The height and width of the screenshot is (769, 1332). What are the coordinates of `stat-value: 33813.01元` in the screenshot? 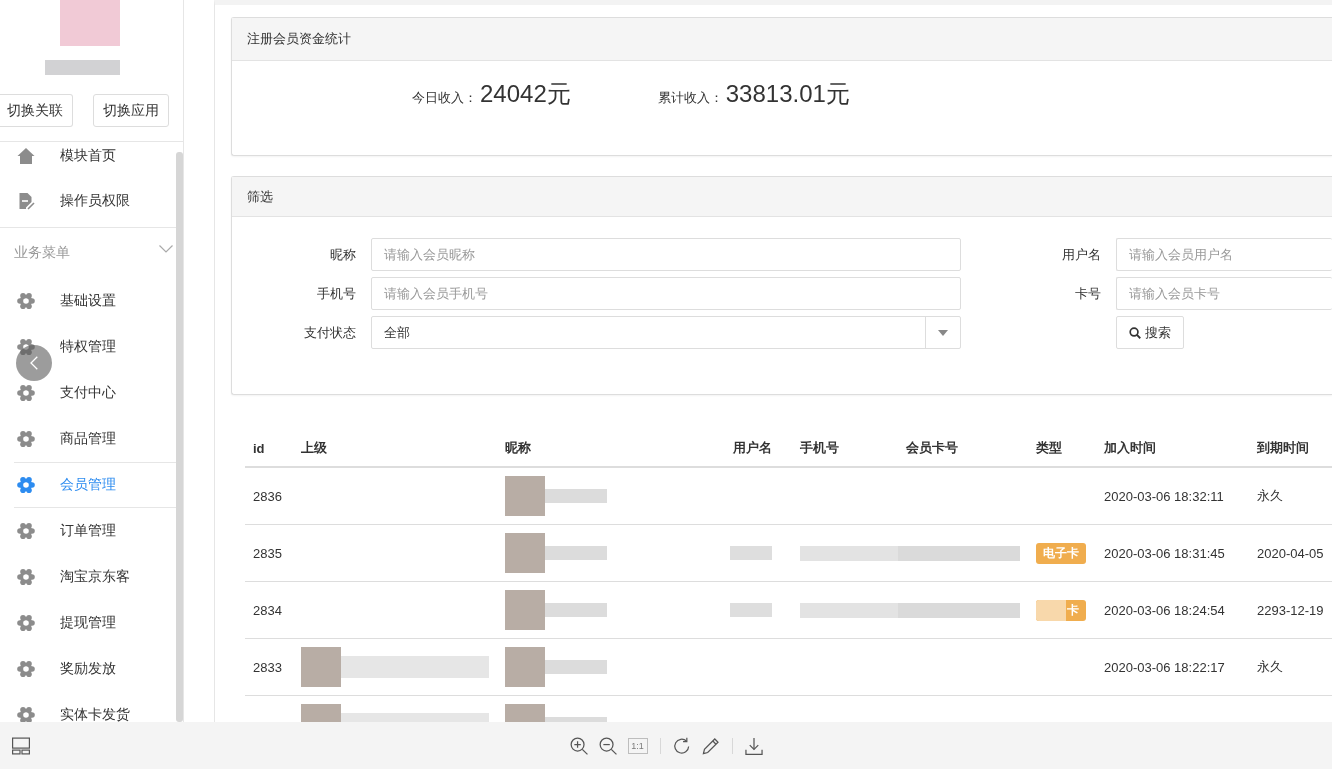 It's located at (787, 94).